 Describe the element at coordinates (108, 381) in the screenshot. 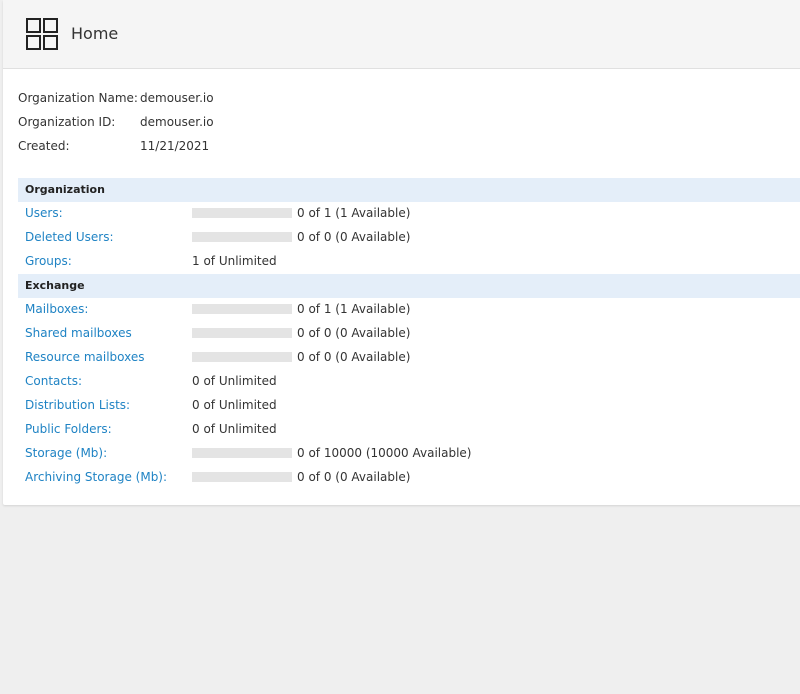

I see `contacts-link: Contacts:` at that location.